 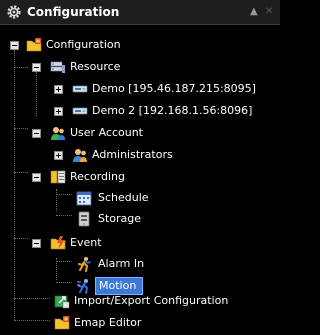 I want to click on tree-node-label: Demo 2 [192.168.1.56:8096], so click(x=172, y=110).